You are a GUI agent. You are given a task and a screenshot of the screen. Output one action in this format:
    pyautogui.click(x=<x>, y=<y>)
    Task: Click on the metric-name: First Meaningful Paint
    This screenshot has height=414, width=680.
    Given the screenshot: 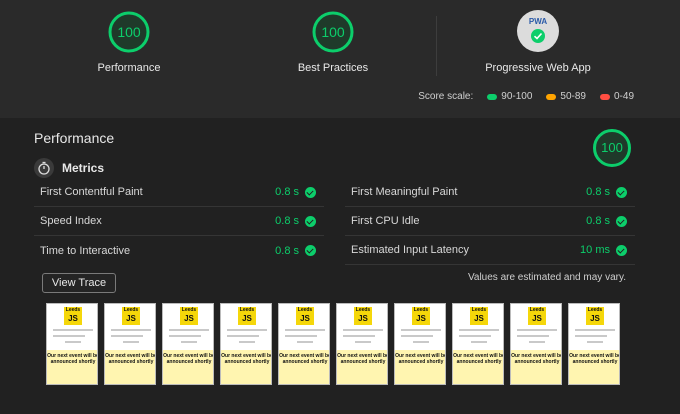 What is the action you would take?
    pyautogui.click(x=404, y=192)
    